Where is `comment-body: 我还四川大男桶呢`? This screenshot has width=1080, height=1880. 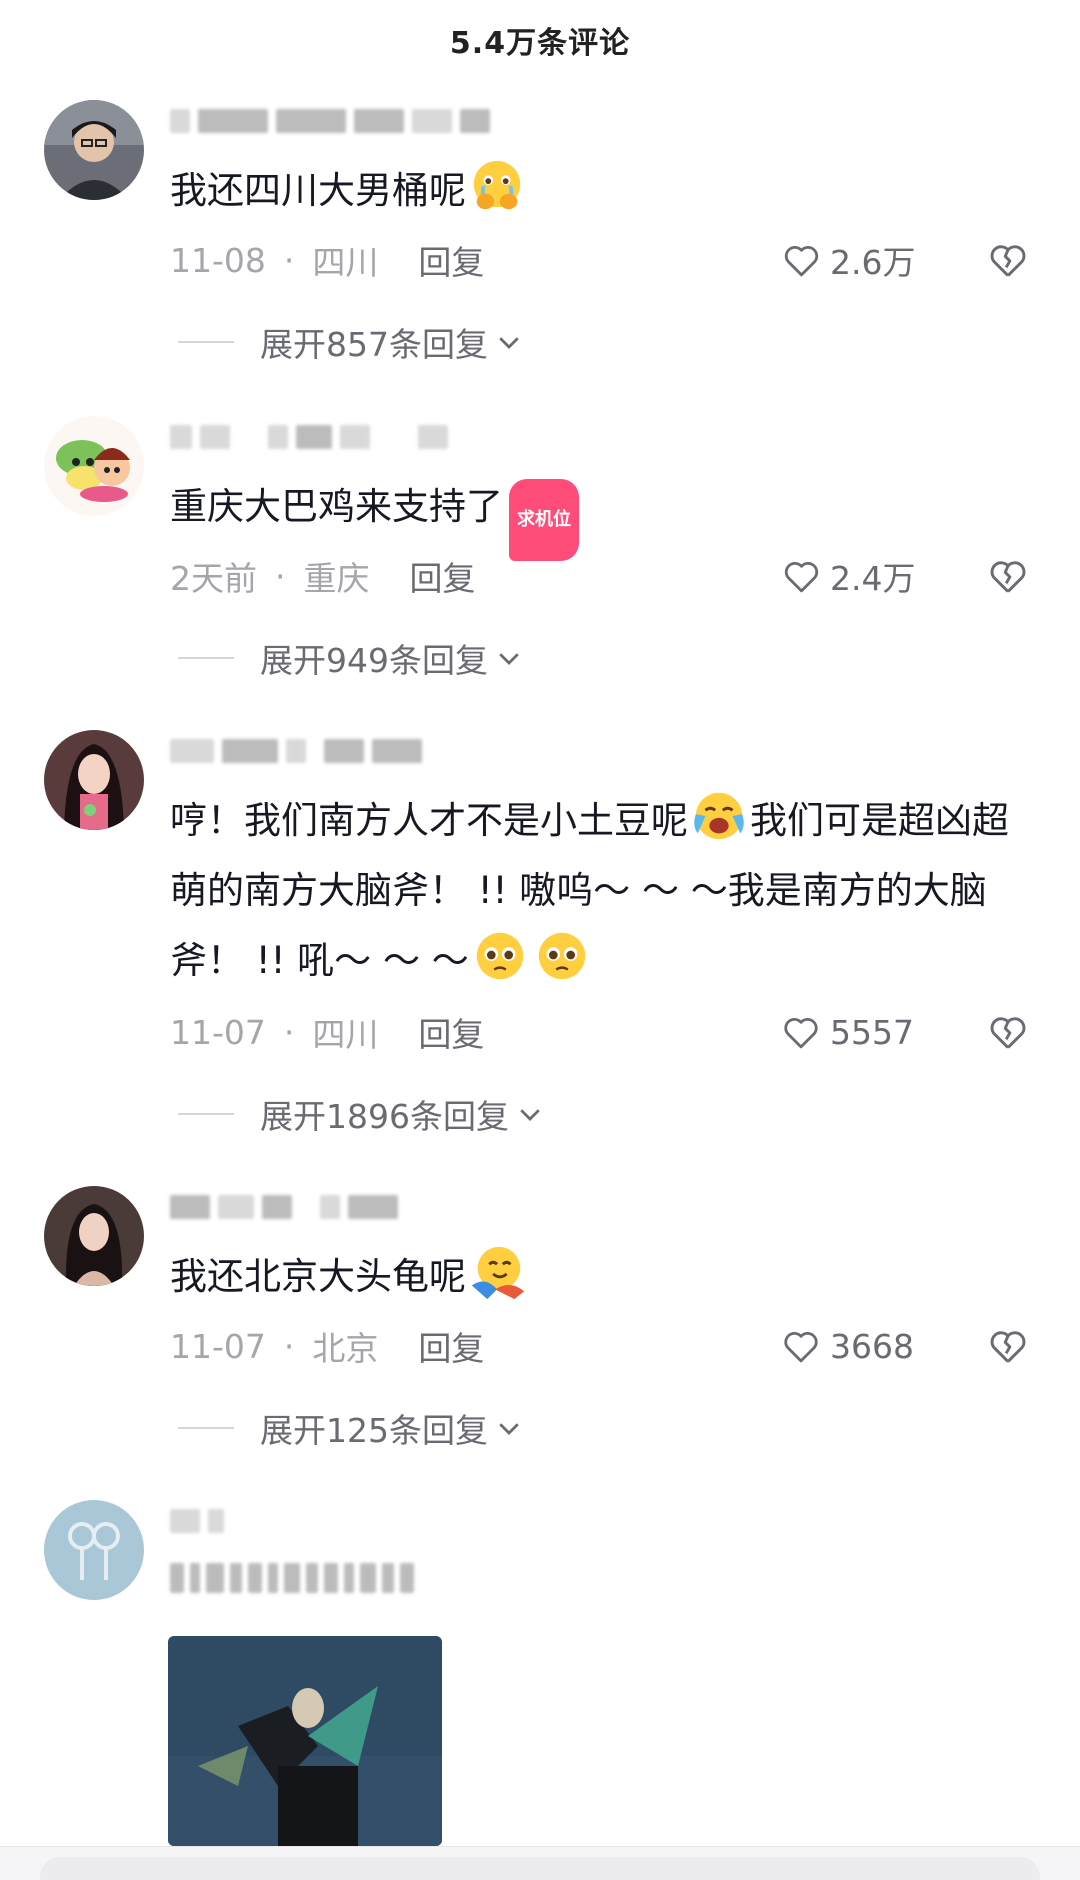 comment-body: 我还四川大男桶呢 is located at coordinates (318, 190).